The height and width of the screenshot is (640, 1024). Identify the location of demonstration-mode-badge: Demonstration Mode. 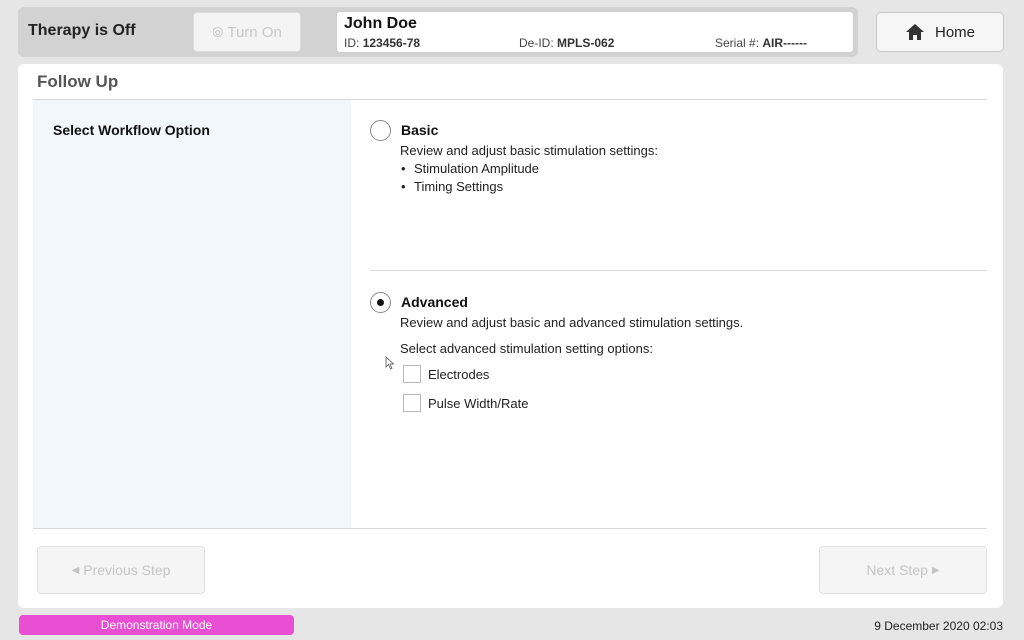
(156, 625).